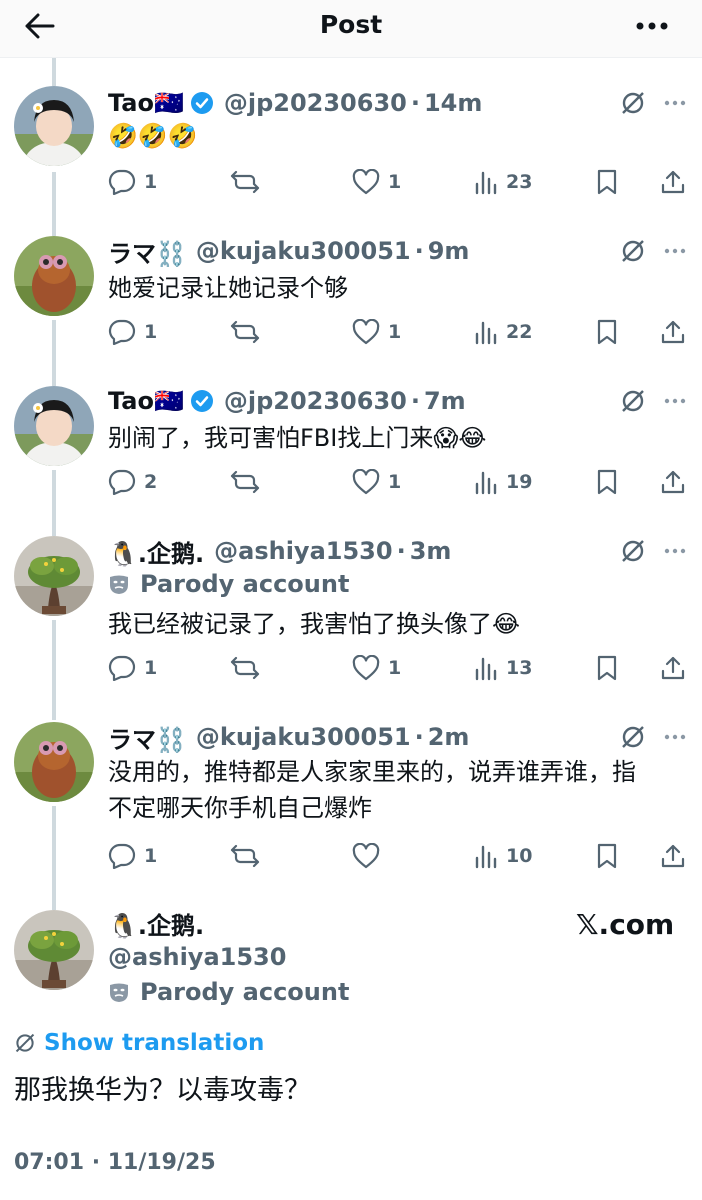 The image size is (702, 1200). What do you see at coordinates (132, 482) in the screenshot?
I see `reply-button: 2` at bounding box center [132, 482].